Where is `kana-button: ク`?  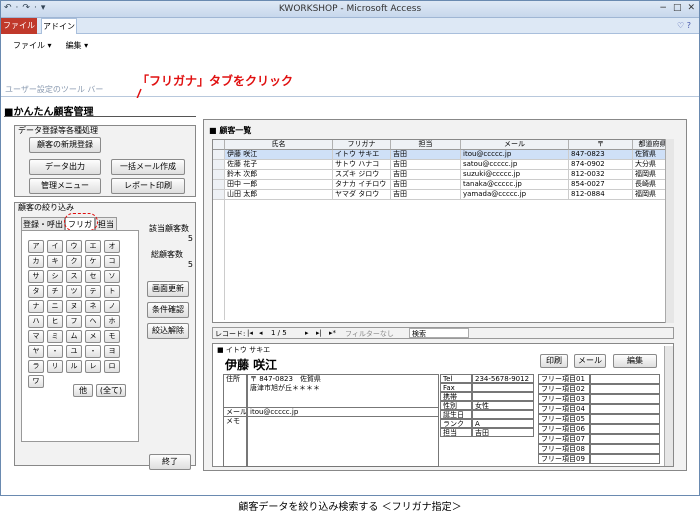
kana-button: ク is located at coordinates (74, 261).